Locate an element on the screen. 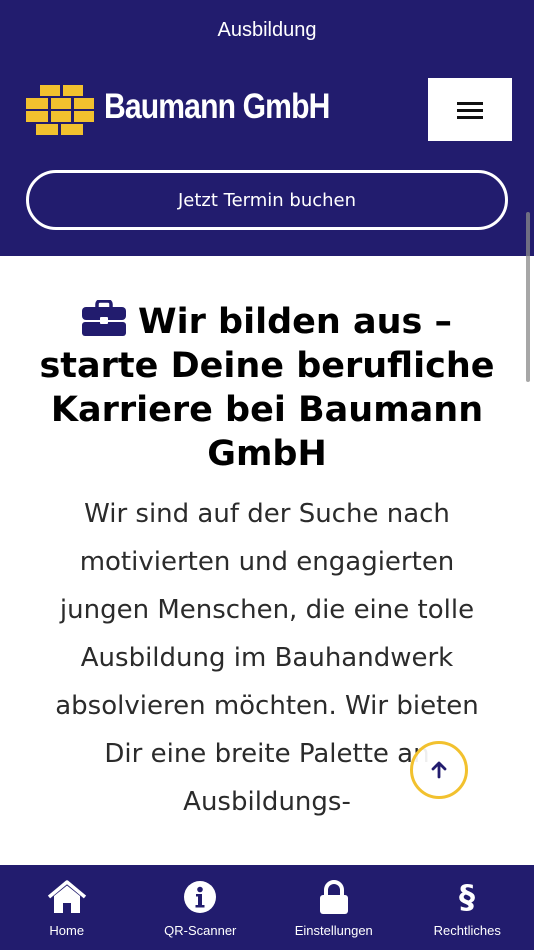 This screenshot has height=950, width=534. page-title: Ausbildung is located at coordinates (267, 30).